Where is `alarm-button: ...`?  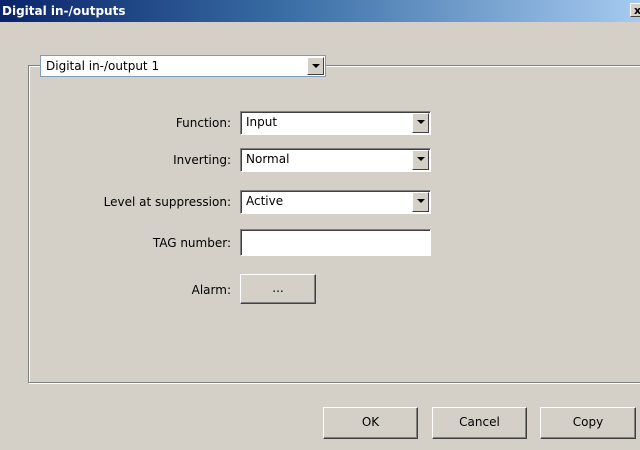 alarm-button: ... is located at coordinates (278, 289).